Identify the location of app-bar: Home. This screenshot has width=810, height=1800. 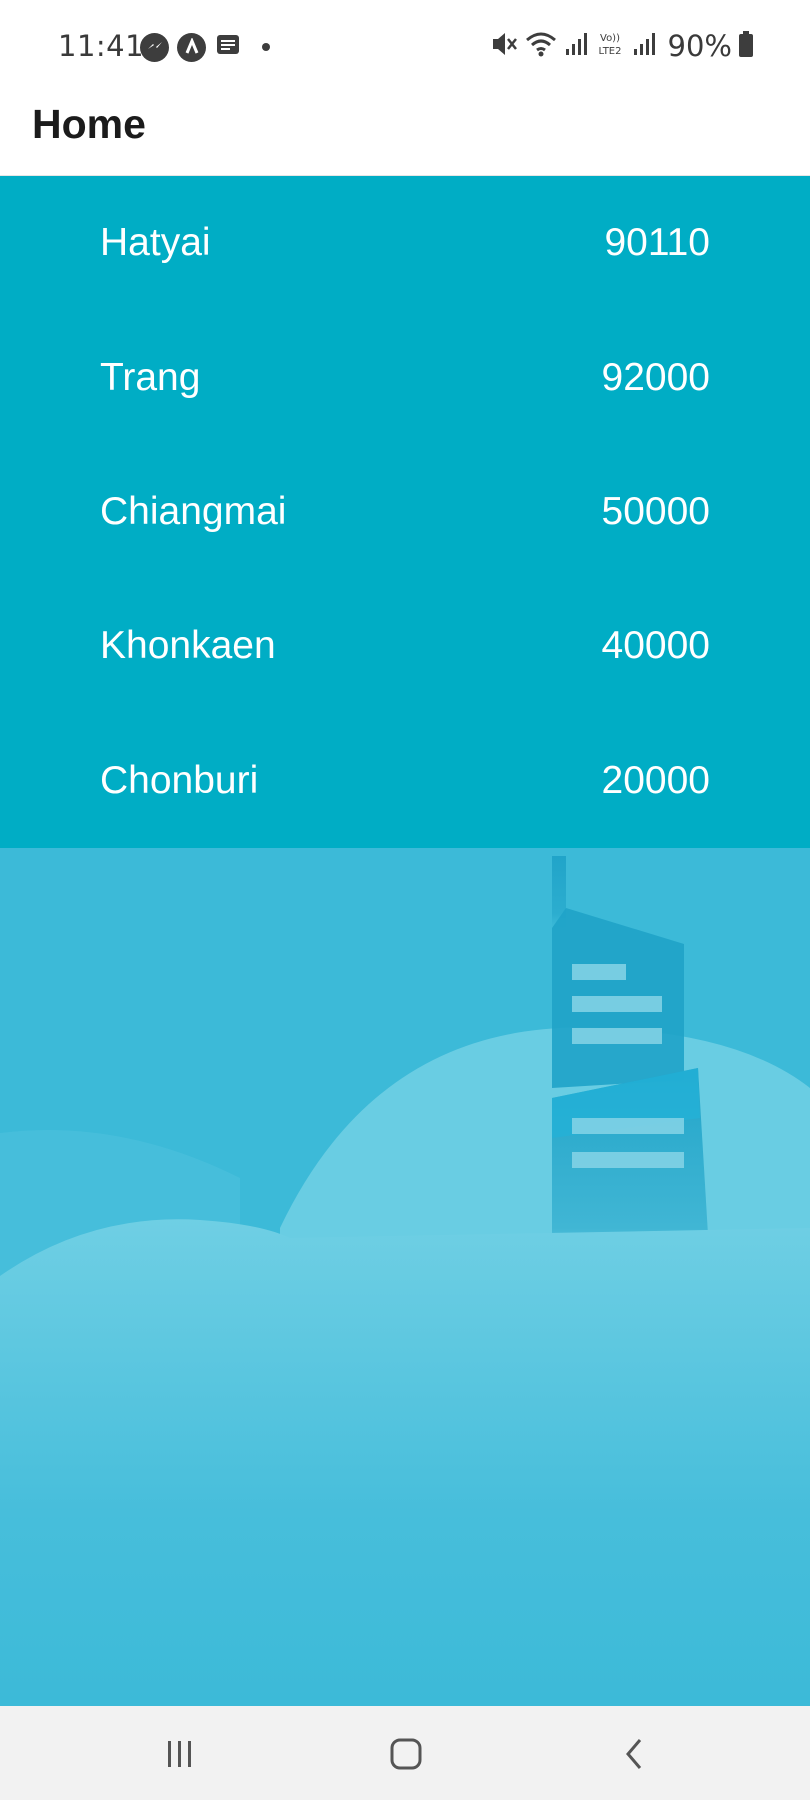
(405, 134).